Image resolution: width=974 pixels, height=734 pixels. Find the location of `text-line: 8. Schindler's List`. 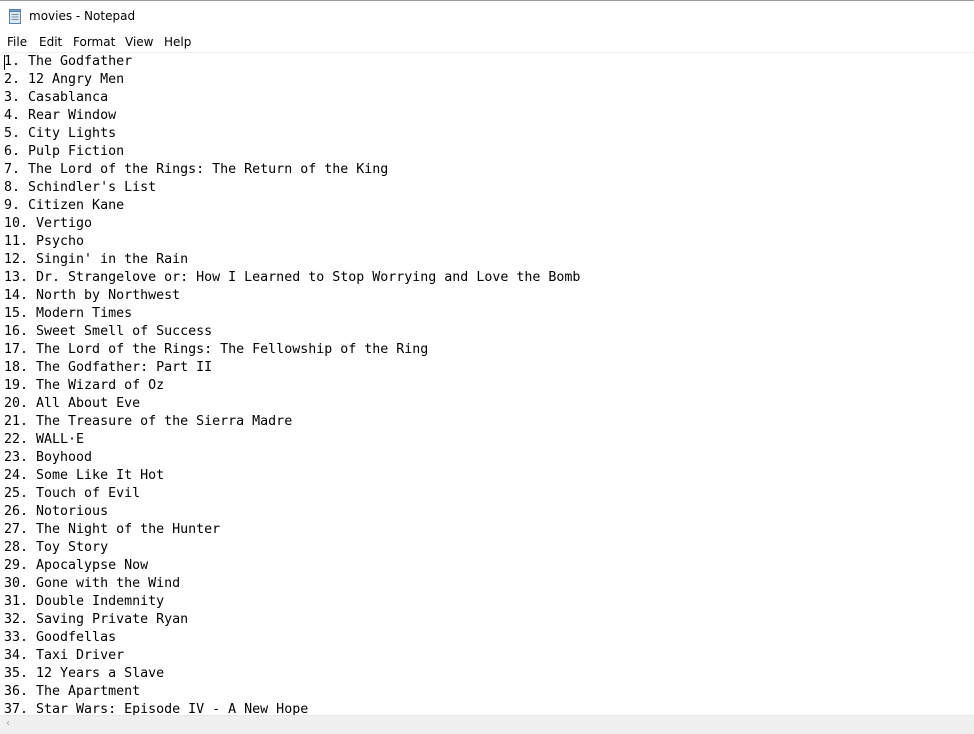

text-line: 8. Schindler's List is located at coordinates (80, 187).